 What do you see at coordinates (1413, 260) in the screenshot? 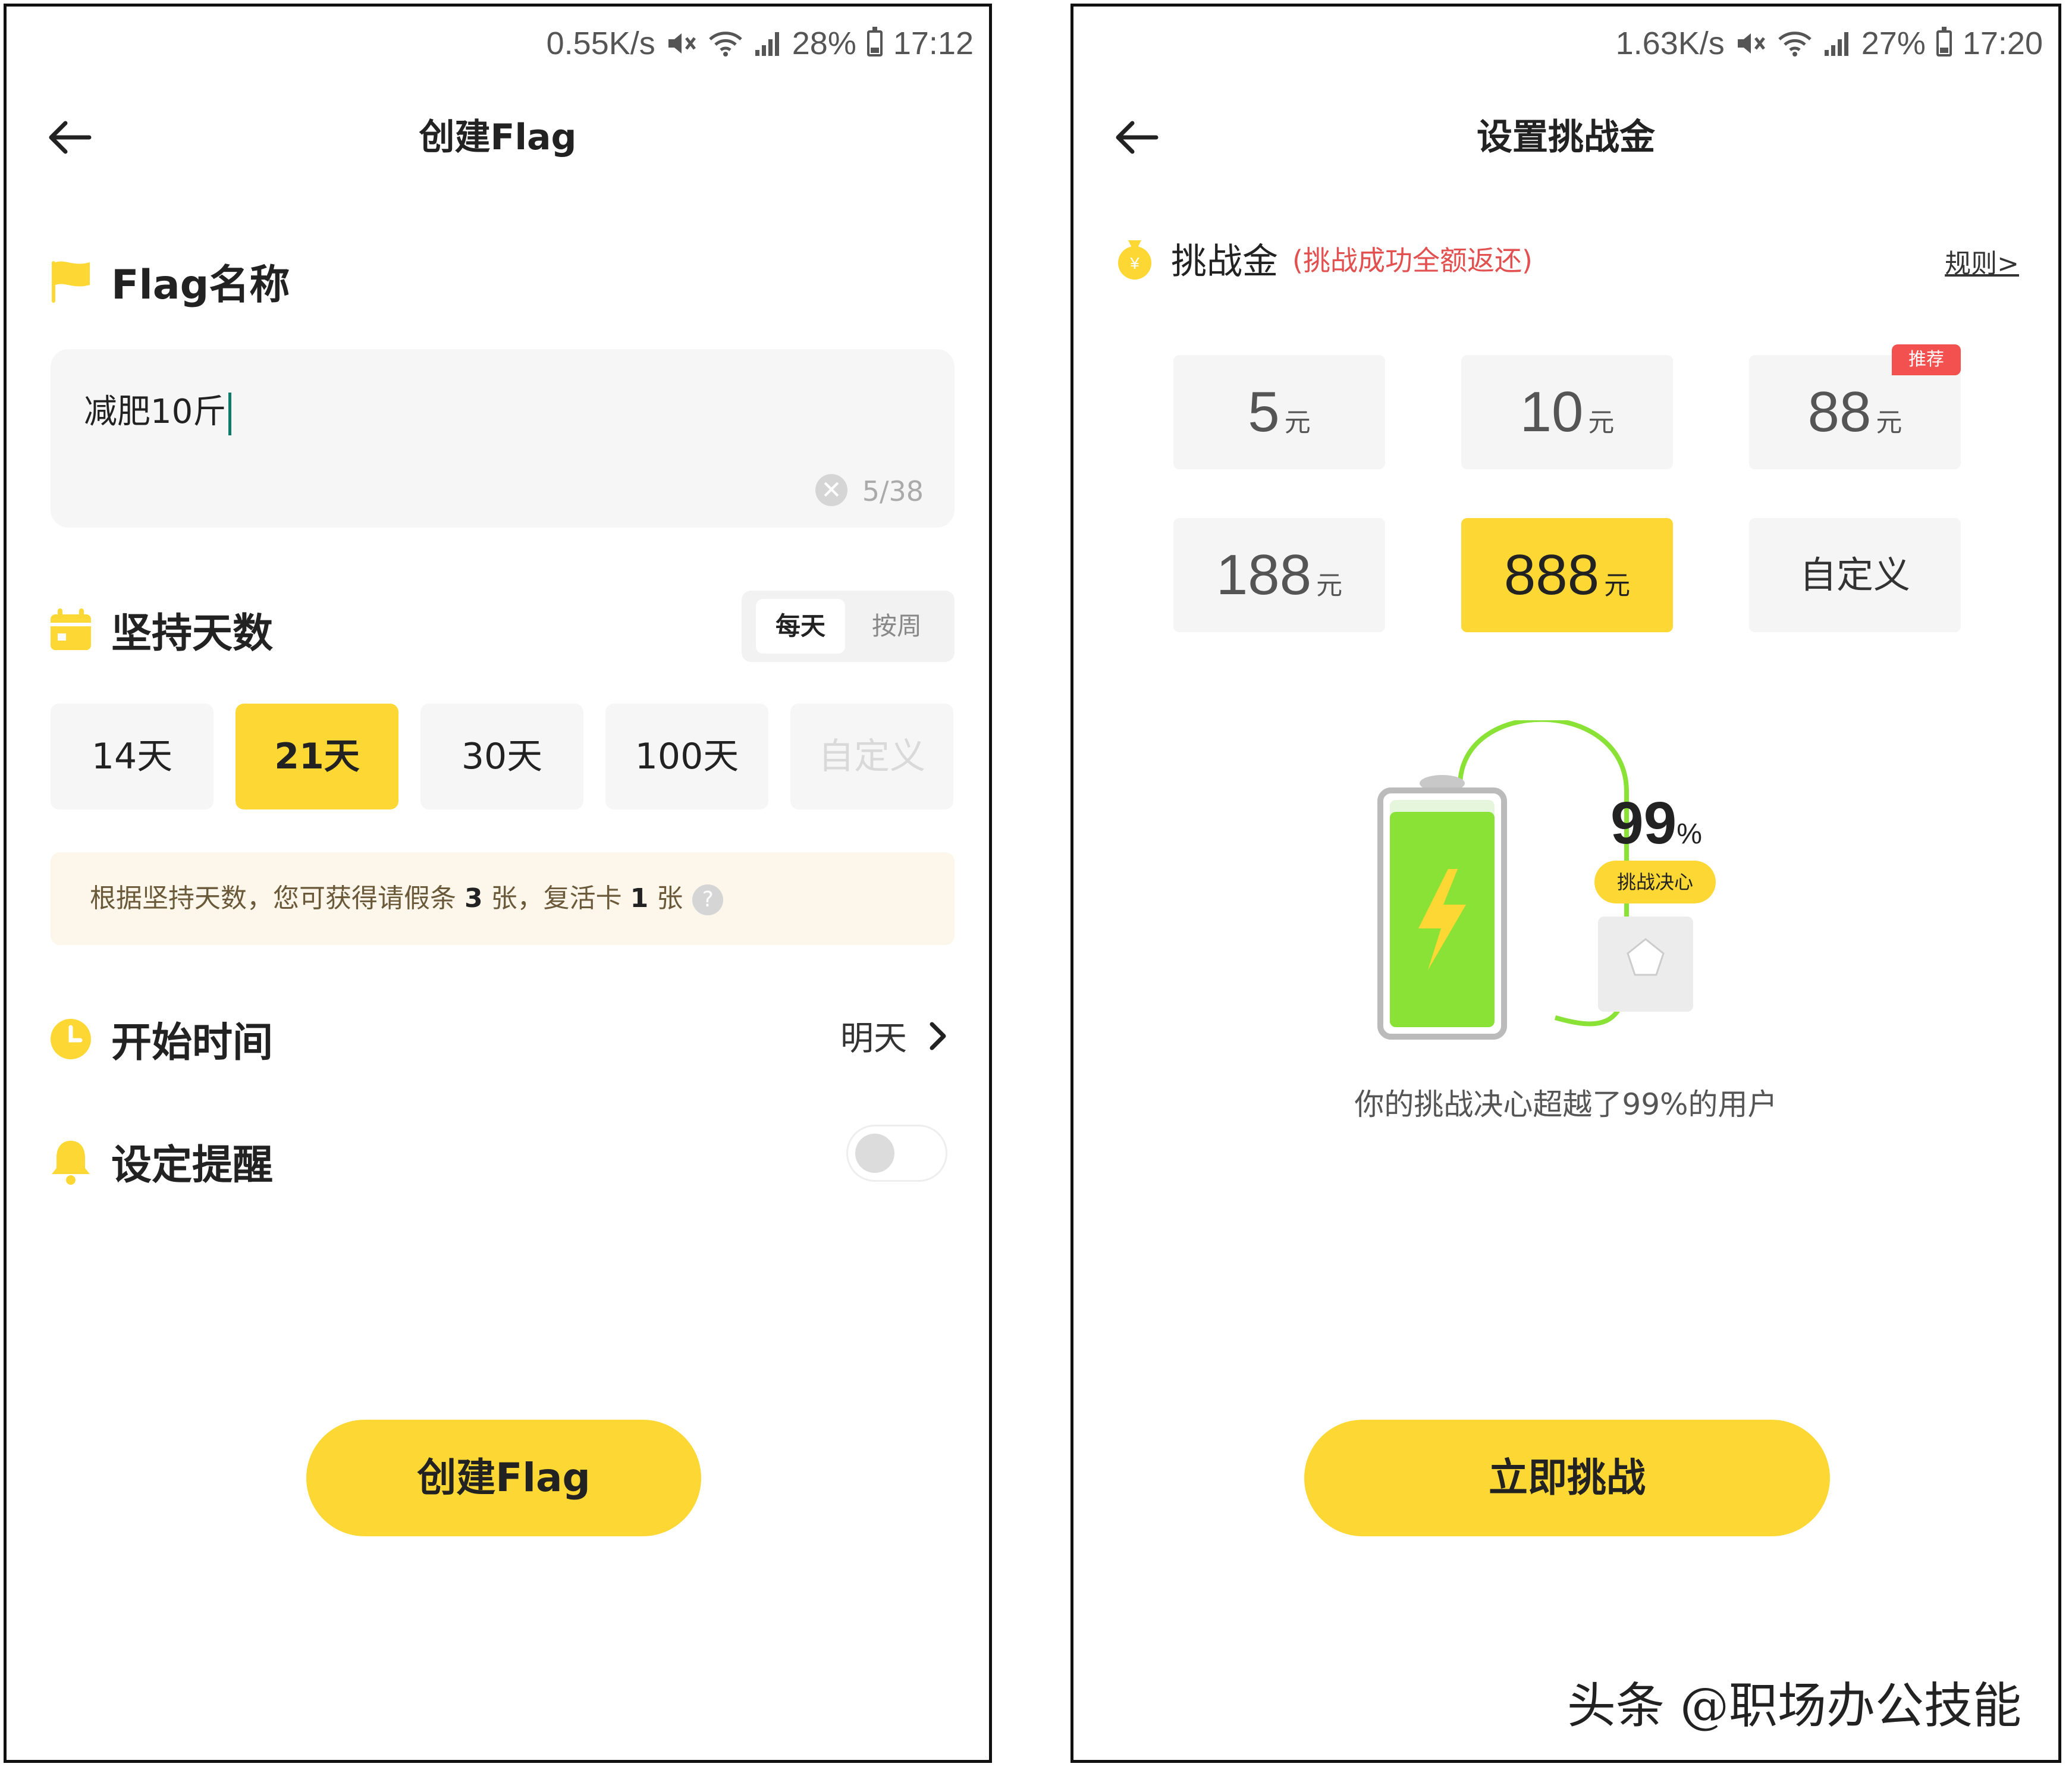
I see `refund-note: (挑战成功全额返还)` at bounding box center [1413, 260].